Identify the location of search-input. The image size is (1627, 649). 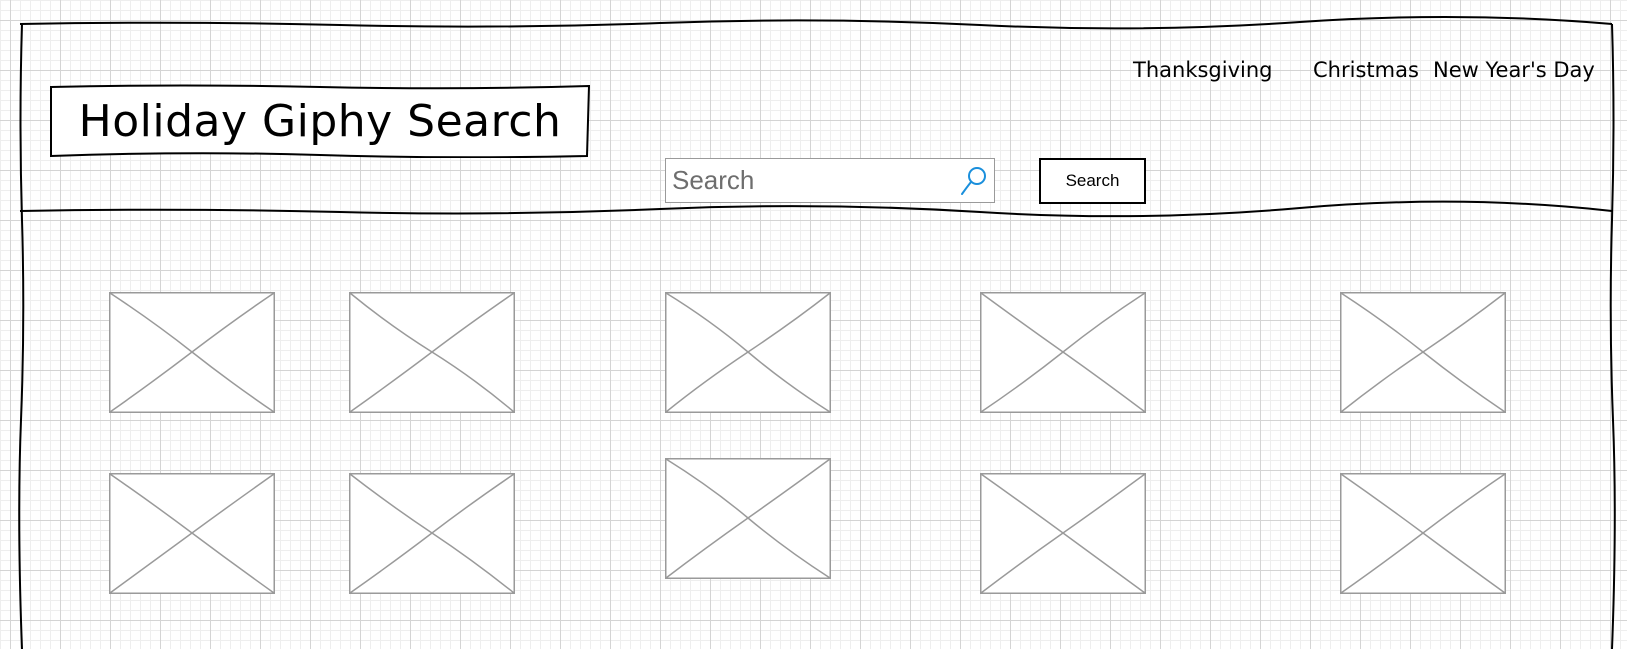
(809, 180).